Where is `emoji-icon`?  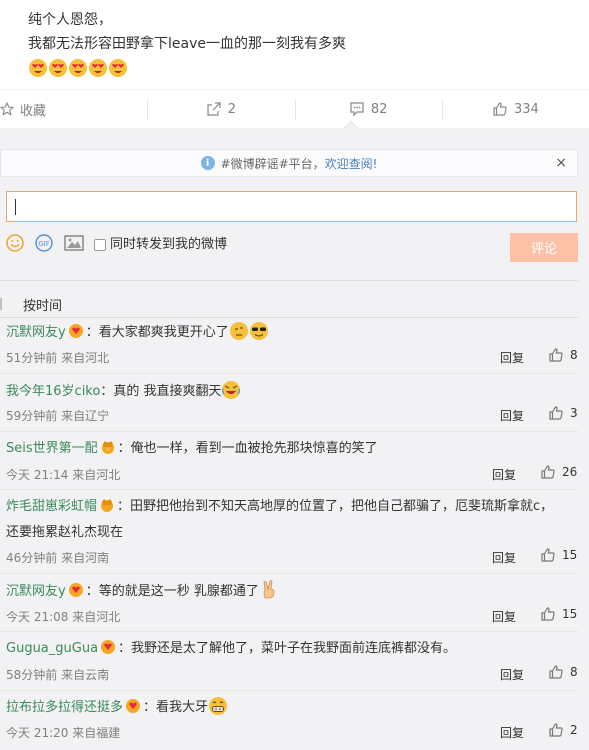
emoji-icon is located at coordinates (15, 242).